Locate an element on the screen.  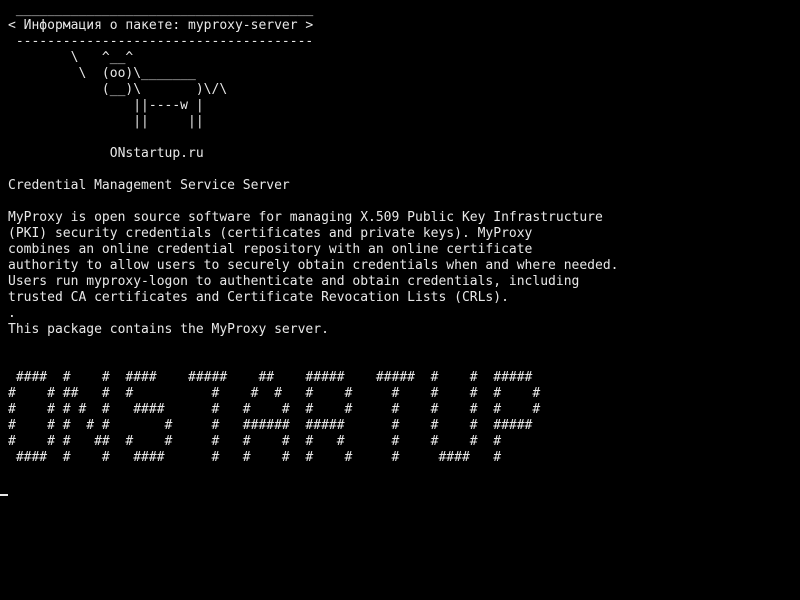
terminal-line: || || is located at coordinates (106, 121).